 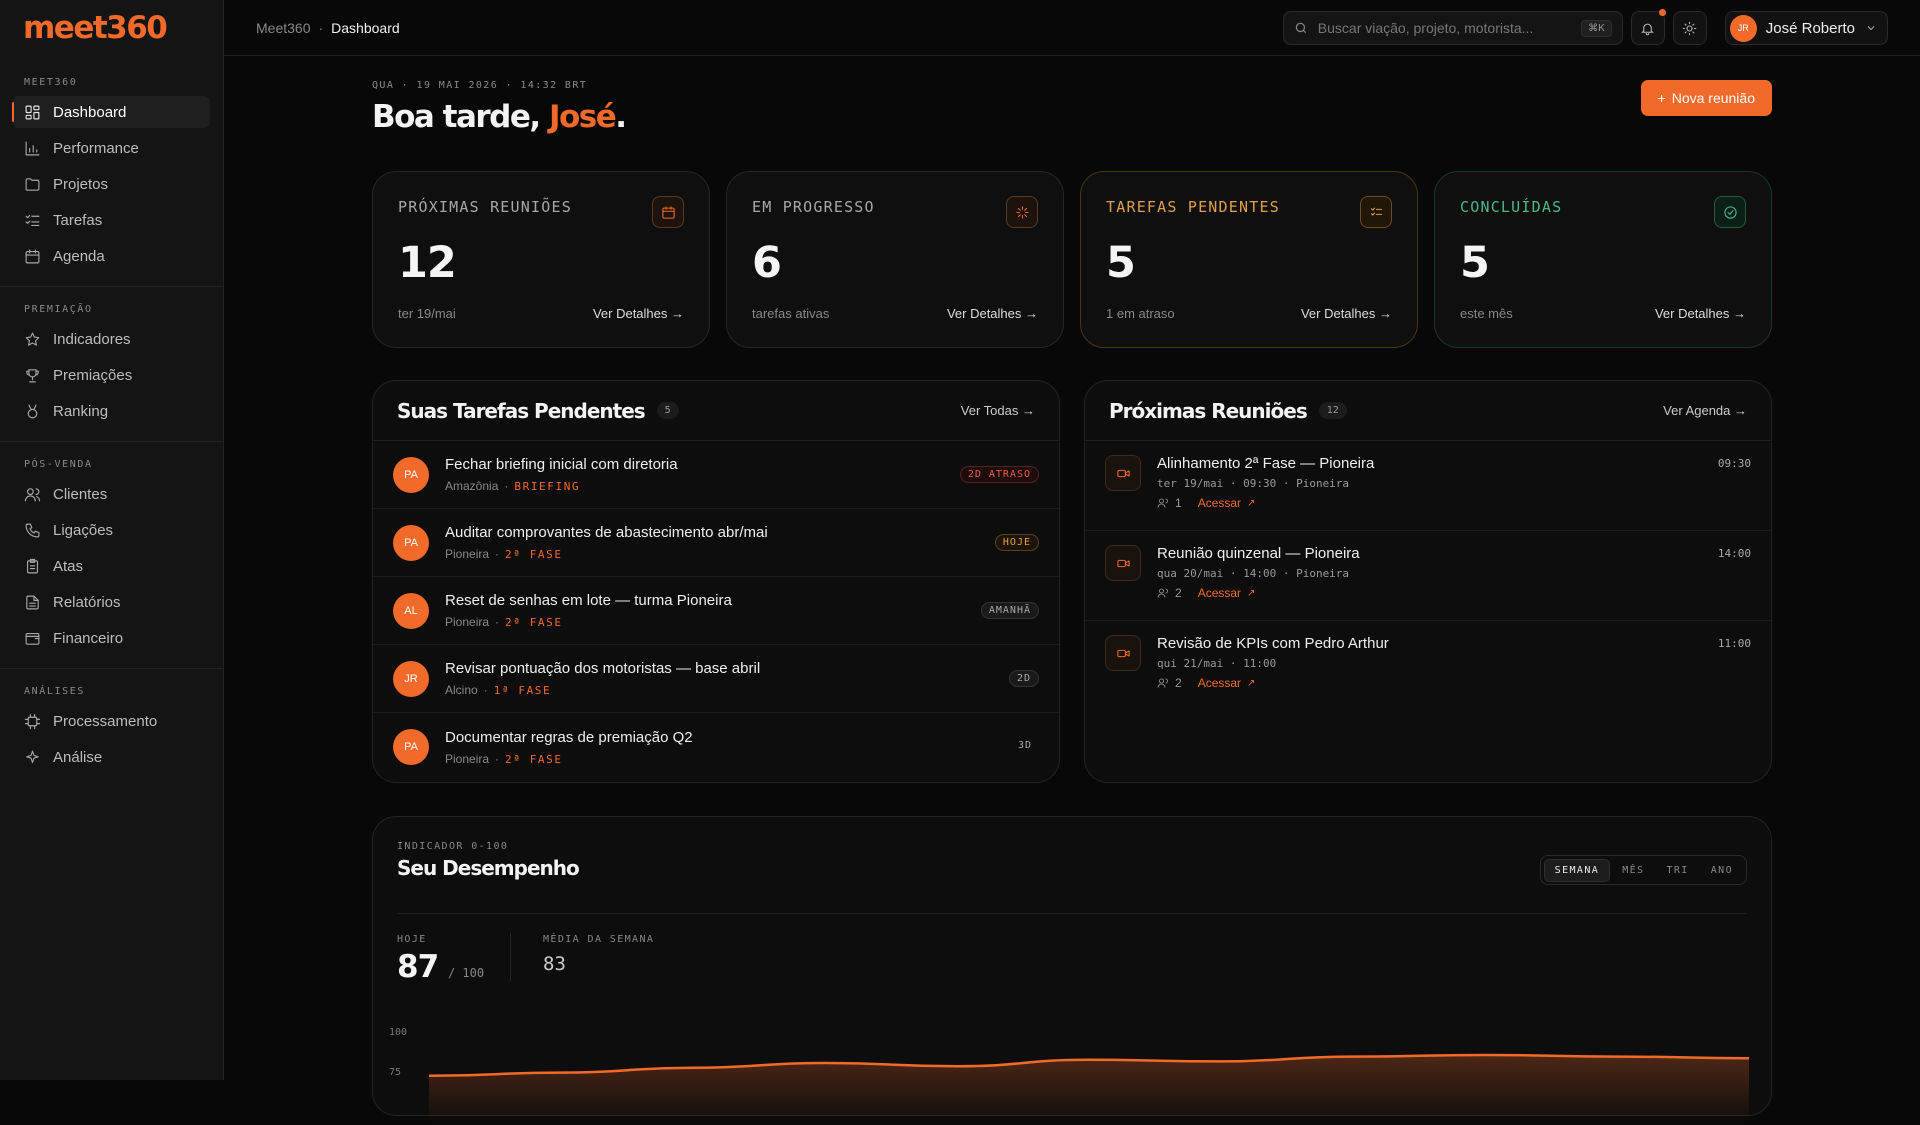 What do you see at coordinates (58, 464) in the screenshot?
I see `nav-section-title: PÓS-VENDA` at bounding box center [58, 464].